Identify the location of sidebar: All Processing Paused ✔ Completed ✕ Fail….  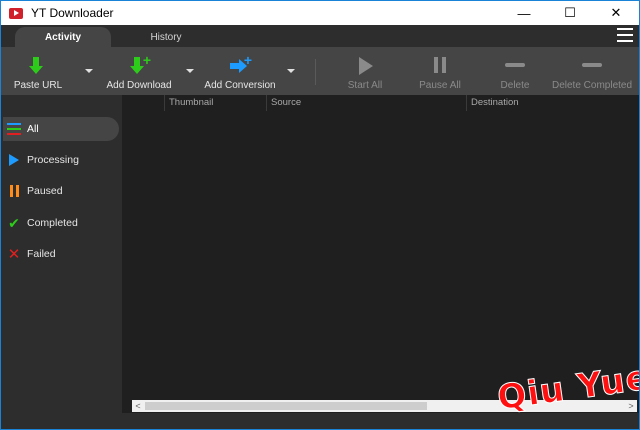
(61, 254).